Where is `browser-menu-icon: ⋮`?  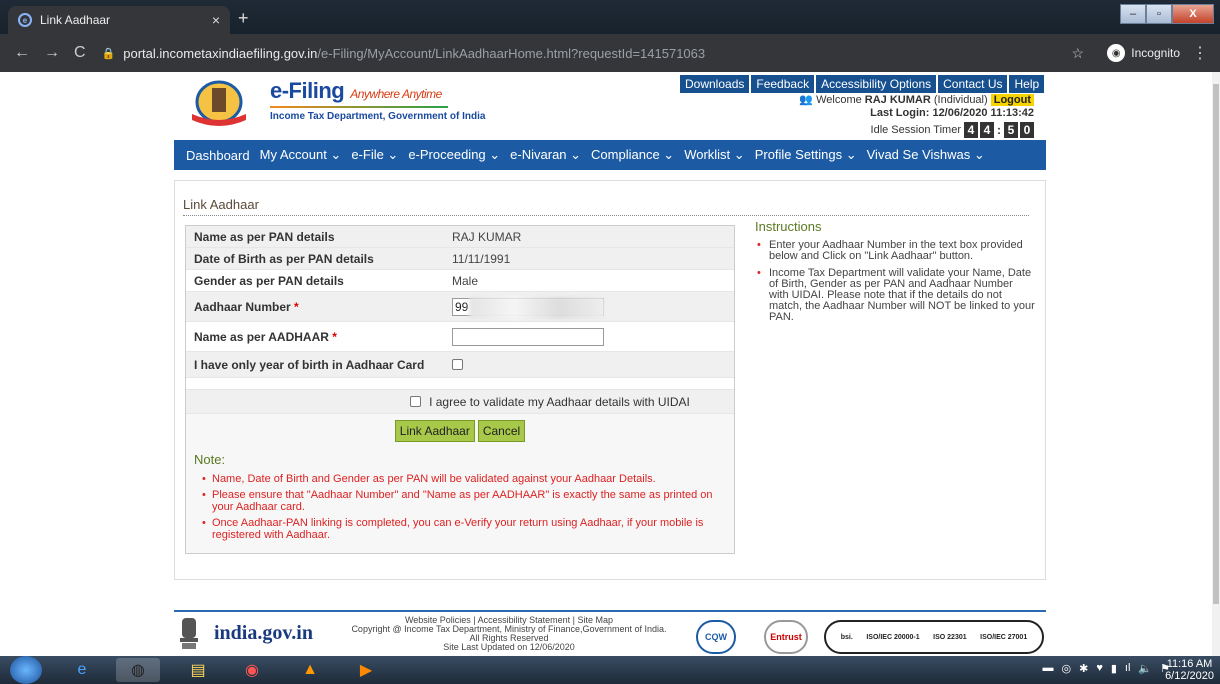 browser-menu-icon: ⋮ is located at coordinates (1200, 53).